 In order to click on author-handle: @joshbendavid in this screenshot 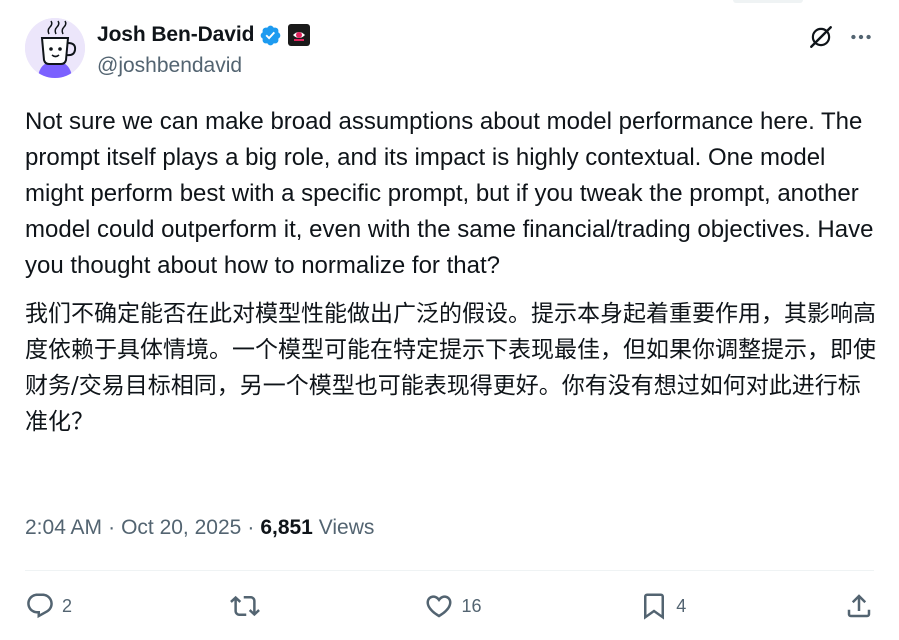, I will do `click(169, 66)`.